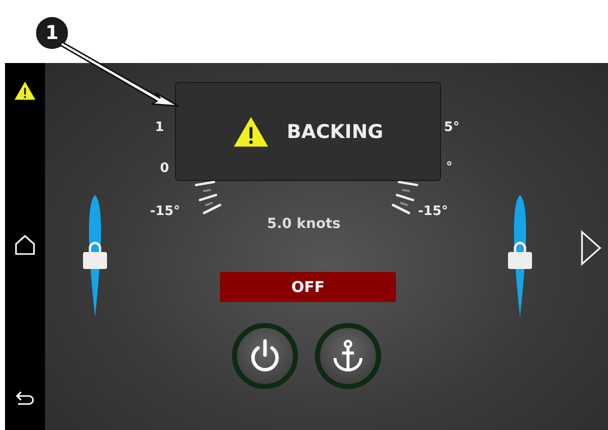 The height and width of the screenshot is (430, 608). What do you see at coordinates (25, 245) in the screenshot?
I see `home-icon` at bounding box center [25, 245].